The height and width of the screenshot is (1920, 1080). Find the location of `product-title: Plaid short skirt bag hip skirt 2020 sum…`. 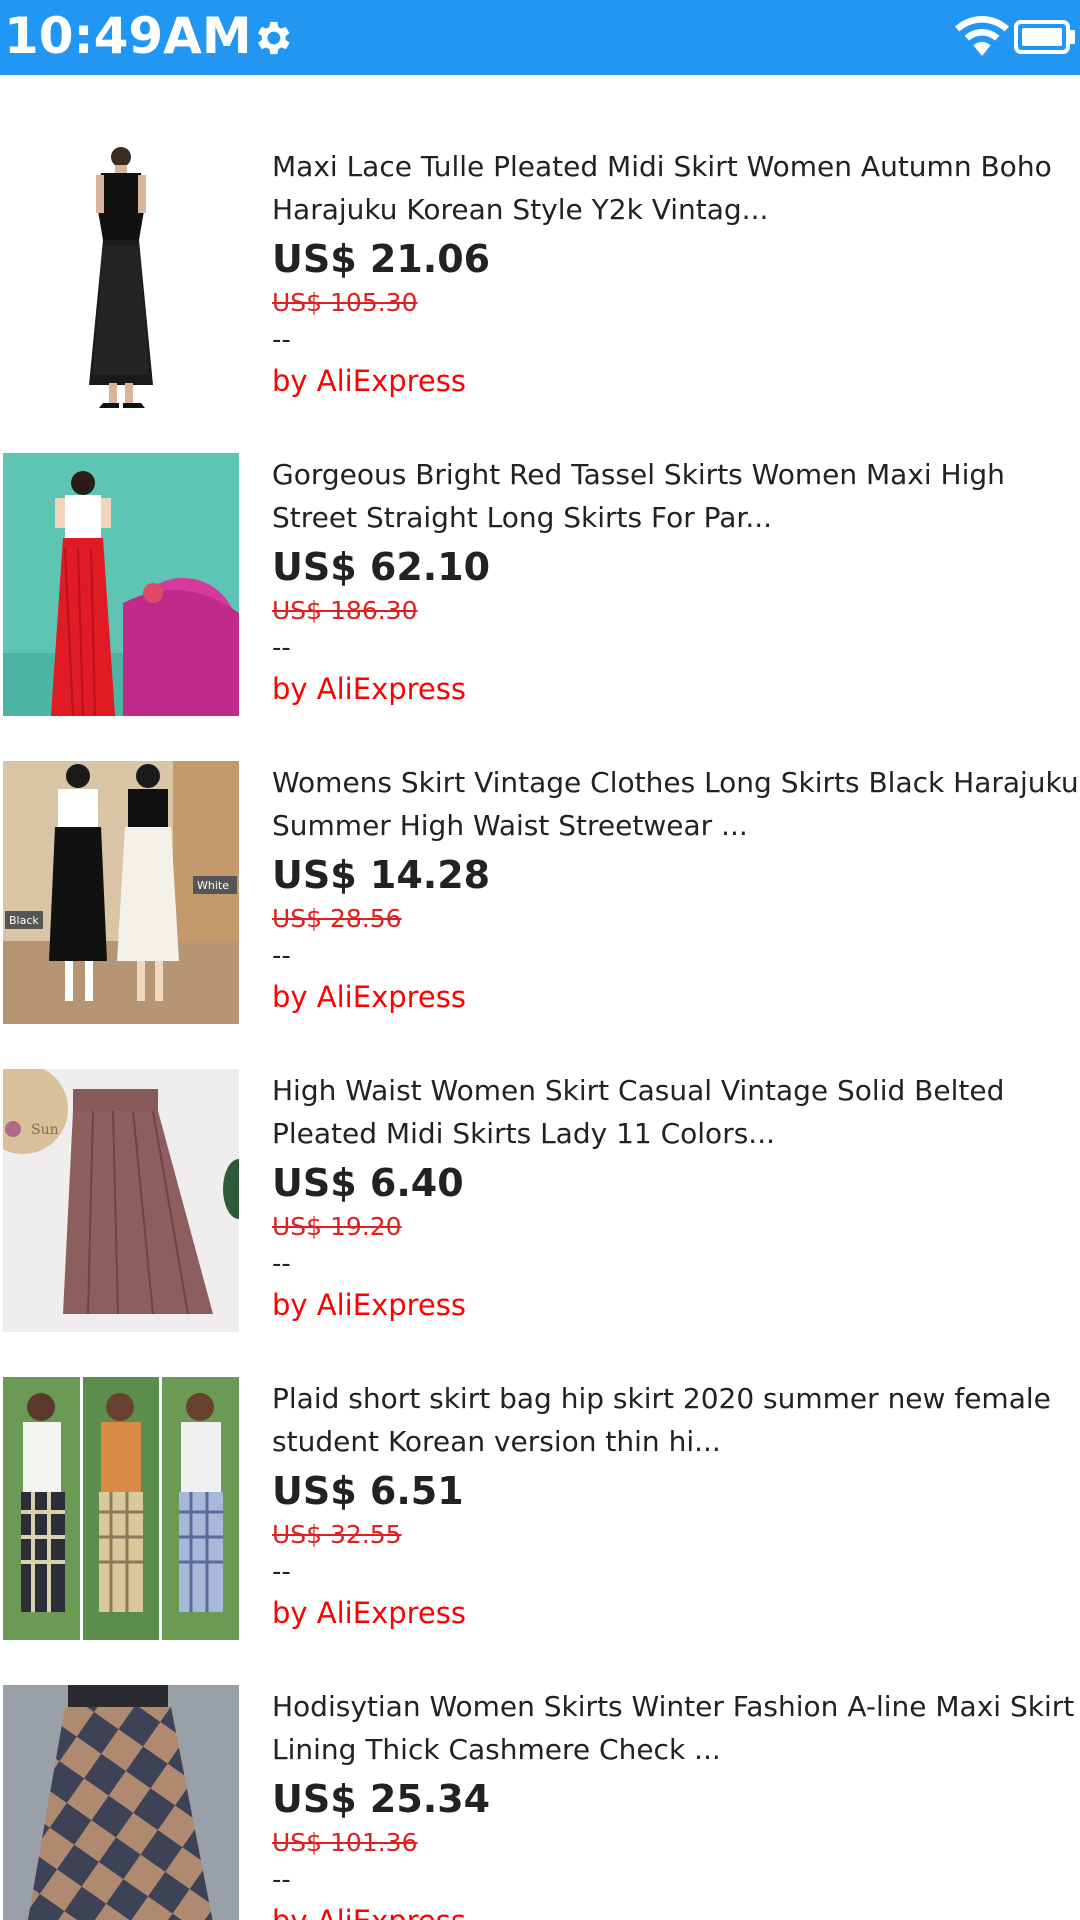

product-title: Plaid short skirt bag hip skirt 2020 sum… is located at coordinates (676, 1420).